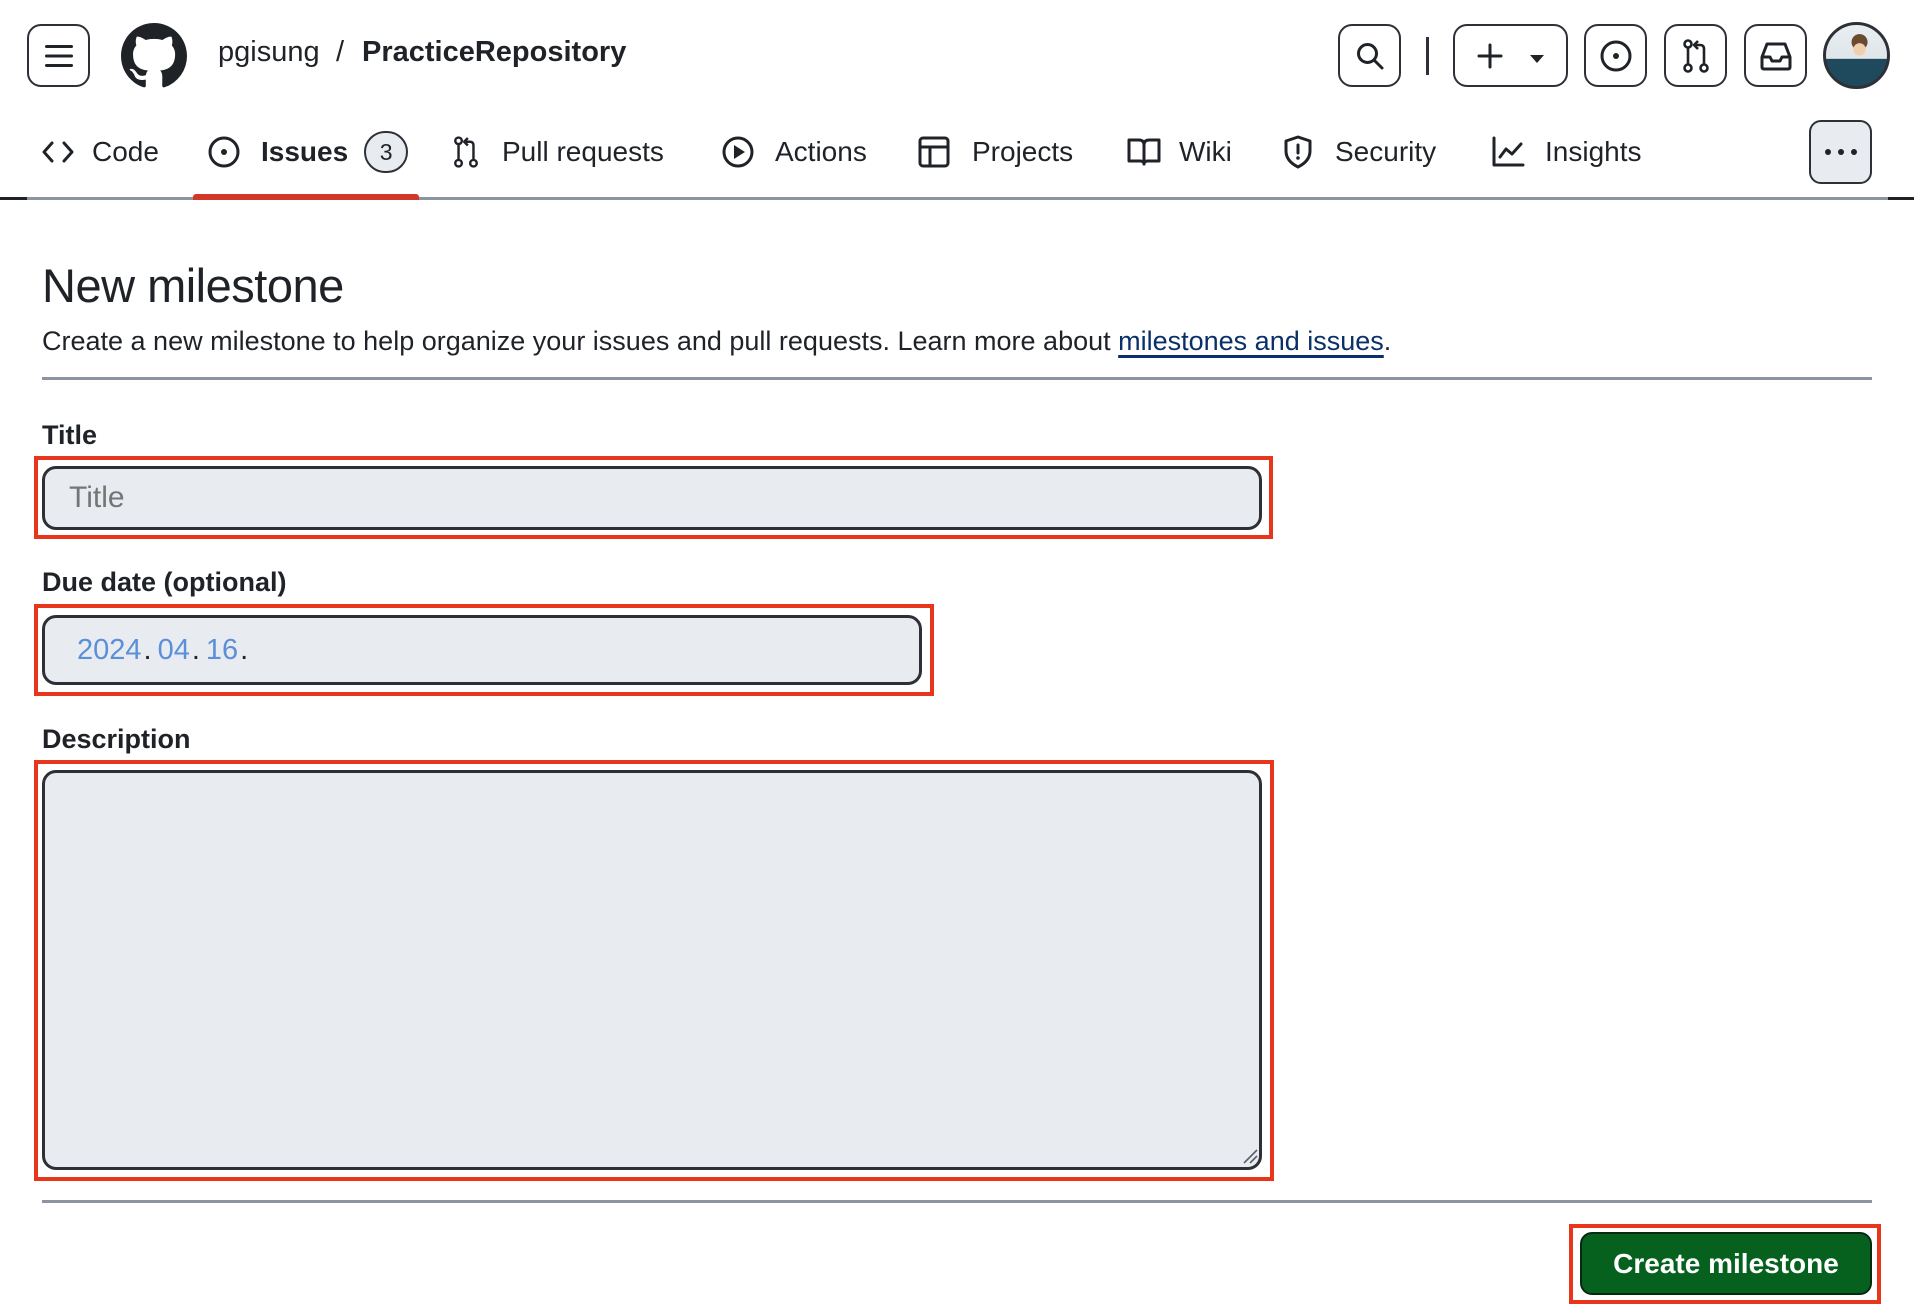  I want to click on tab-label: Actions, so click(821, 151).